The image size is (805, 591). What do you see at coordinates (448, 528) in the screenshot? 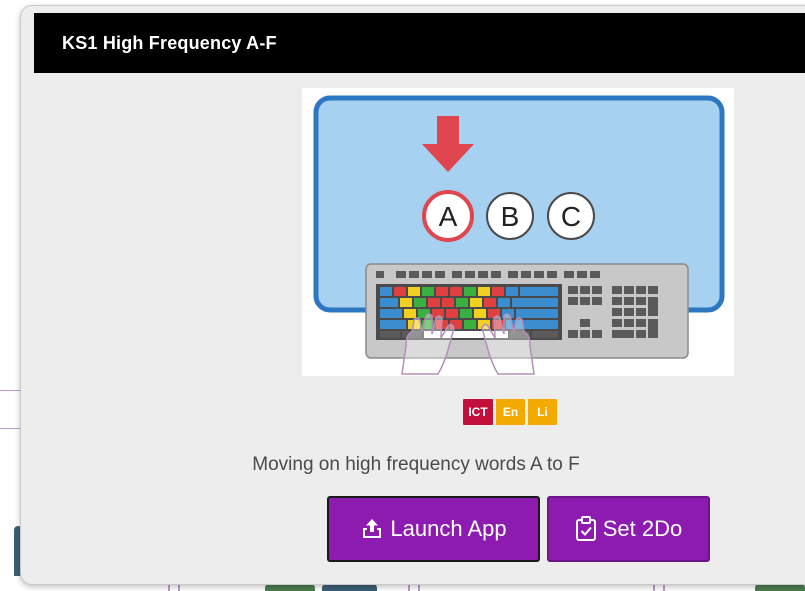
I see `launch-app-label: Launch App` at bounding box center [448, 528].